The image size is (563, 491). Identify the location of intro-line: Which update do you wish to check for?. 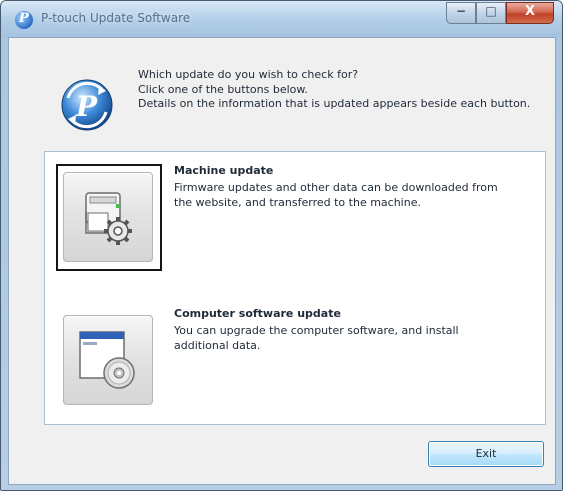
(248, 74).